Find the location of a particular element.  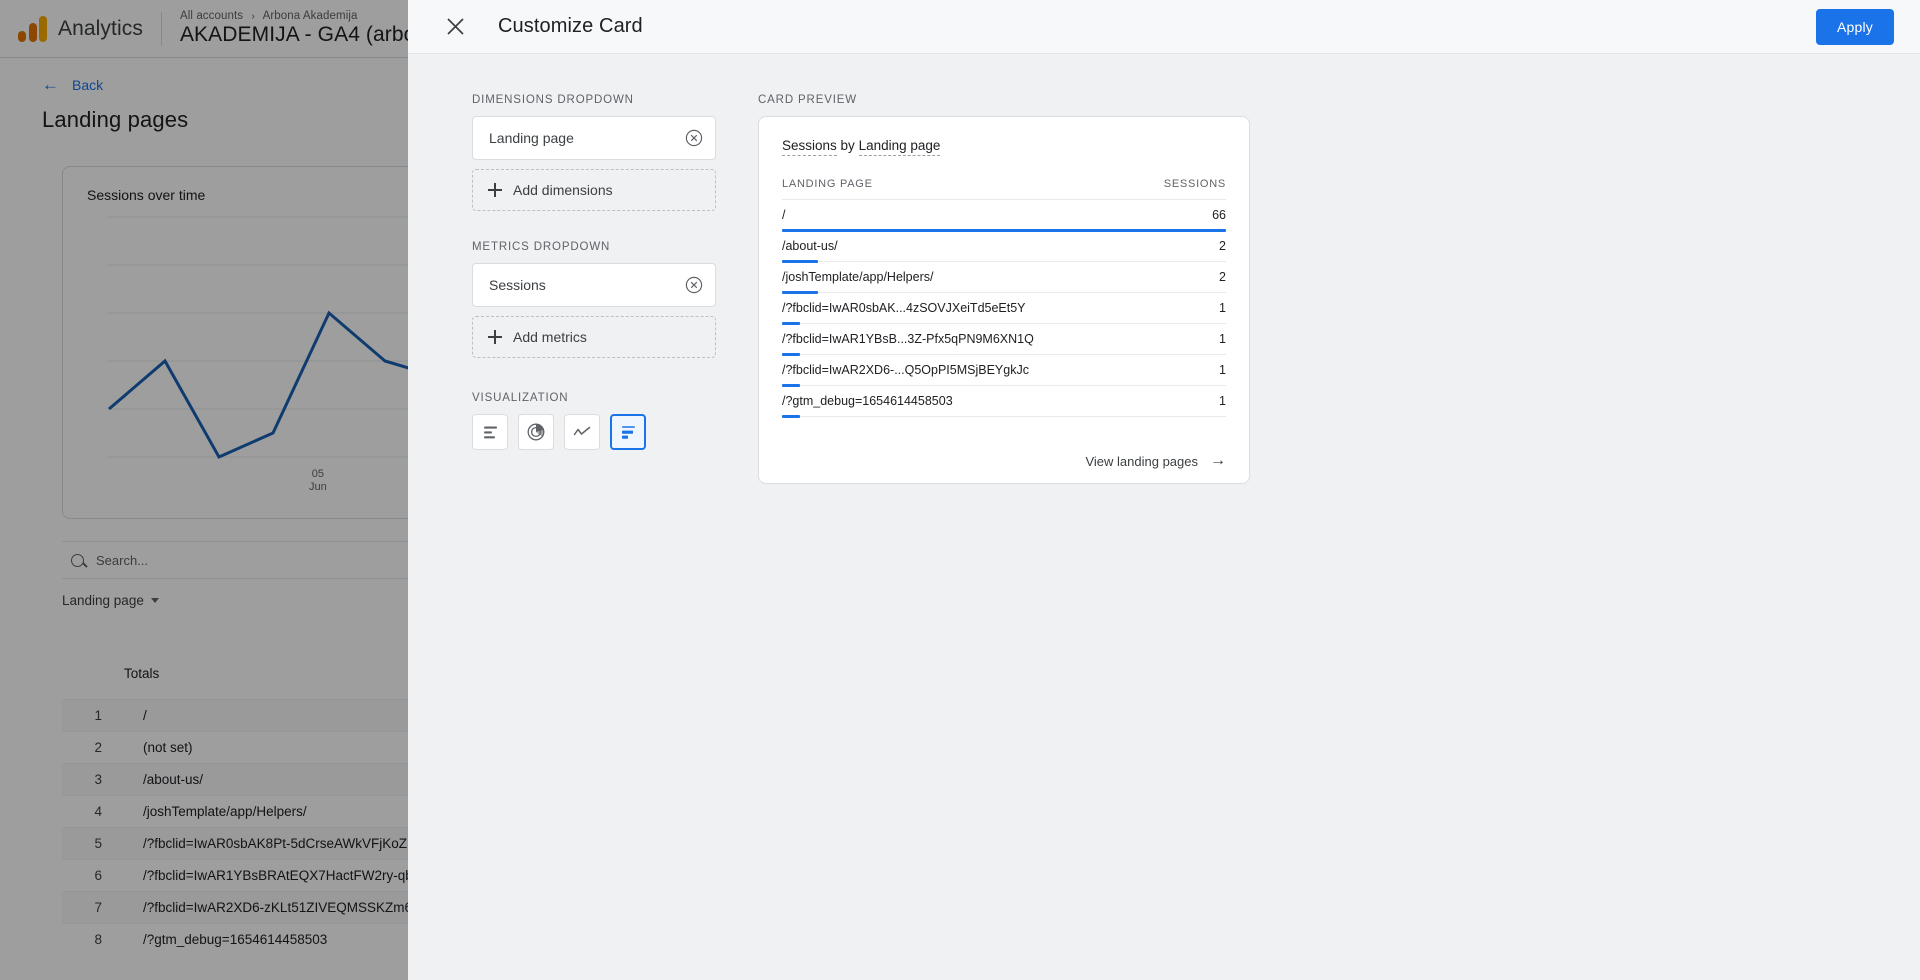

view-landing-pages-label: View landing pages is located at coordinates (1141, 461).